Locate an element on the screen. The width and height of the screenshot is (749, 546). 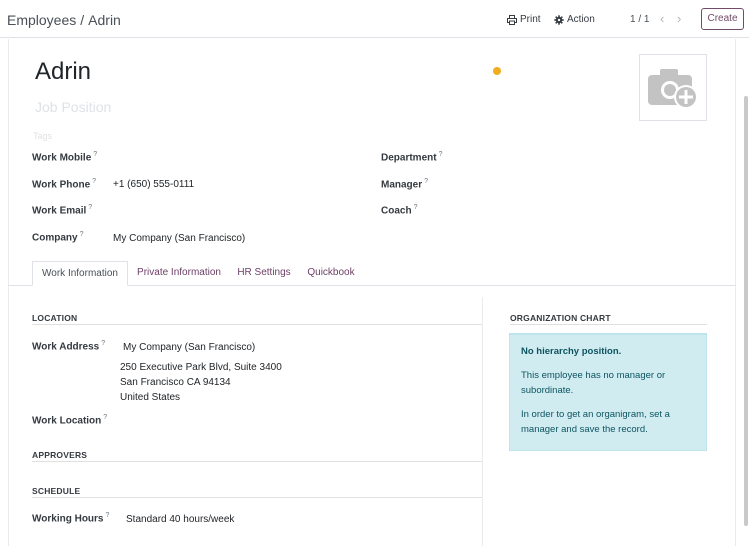
chevron-right-icon: › is located at coordinates (679, 18).